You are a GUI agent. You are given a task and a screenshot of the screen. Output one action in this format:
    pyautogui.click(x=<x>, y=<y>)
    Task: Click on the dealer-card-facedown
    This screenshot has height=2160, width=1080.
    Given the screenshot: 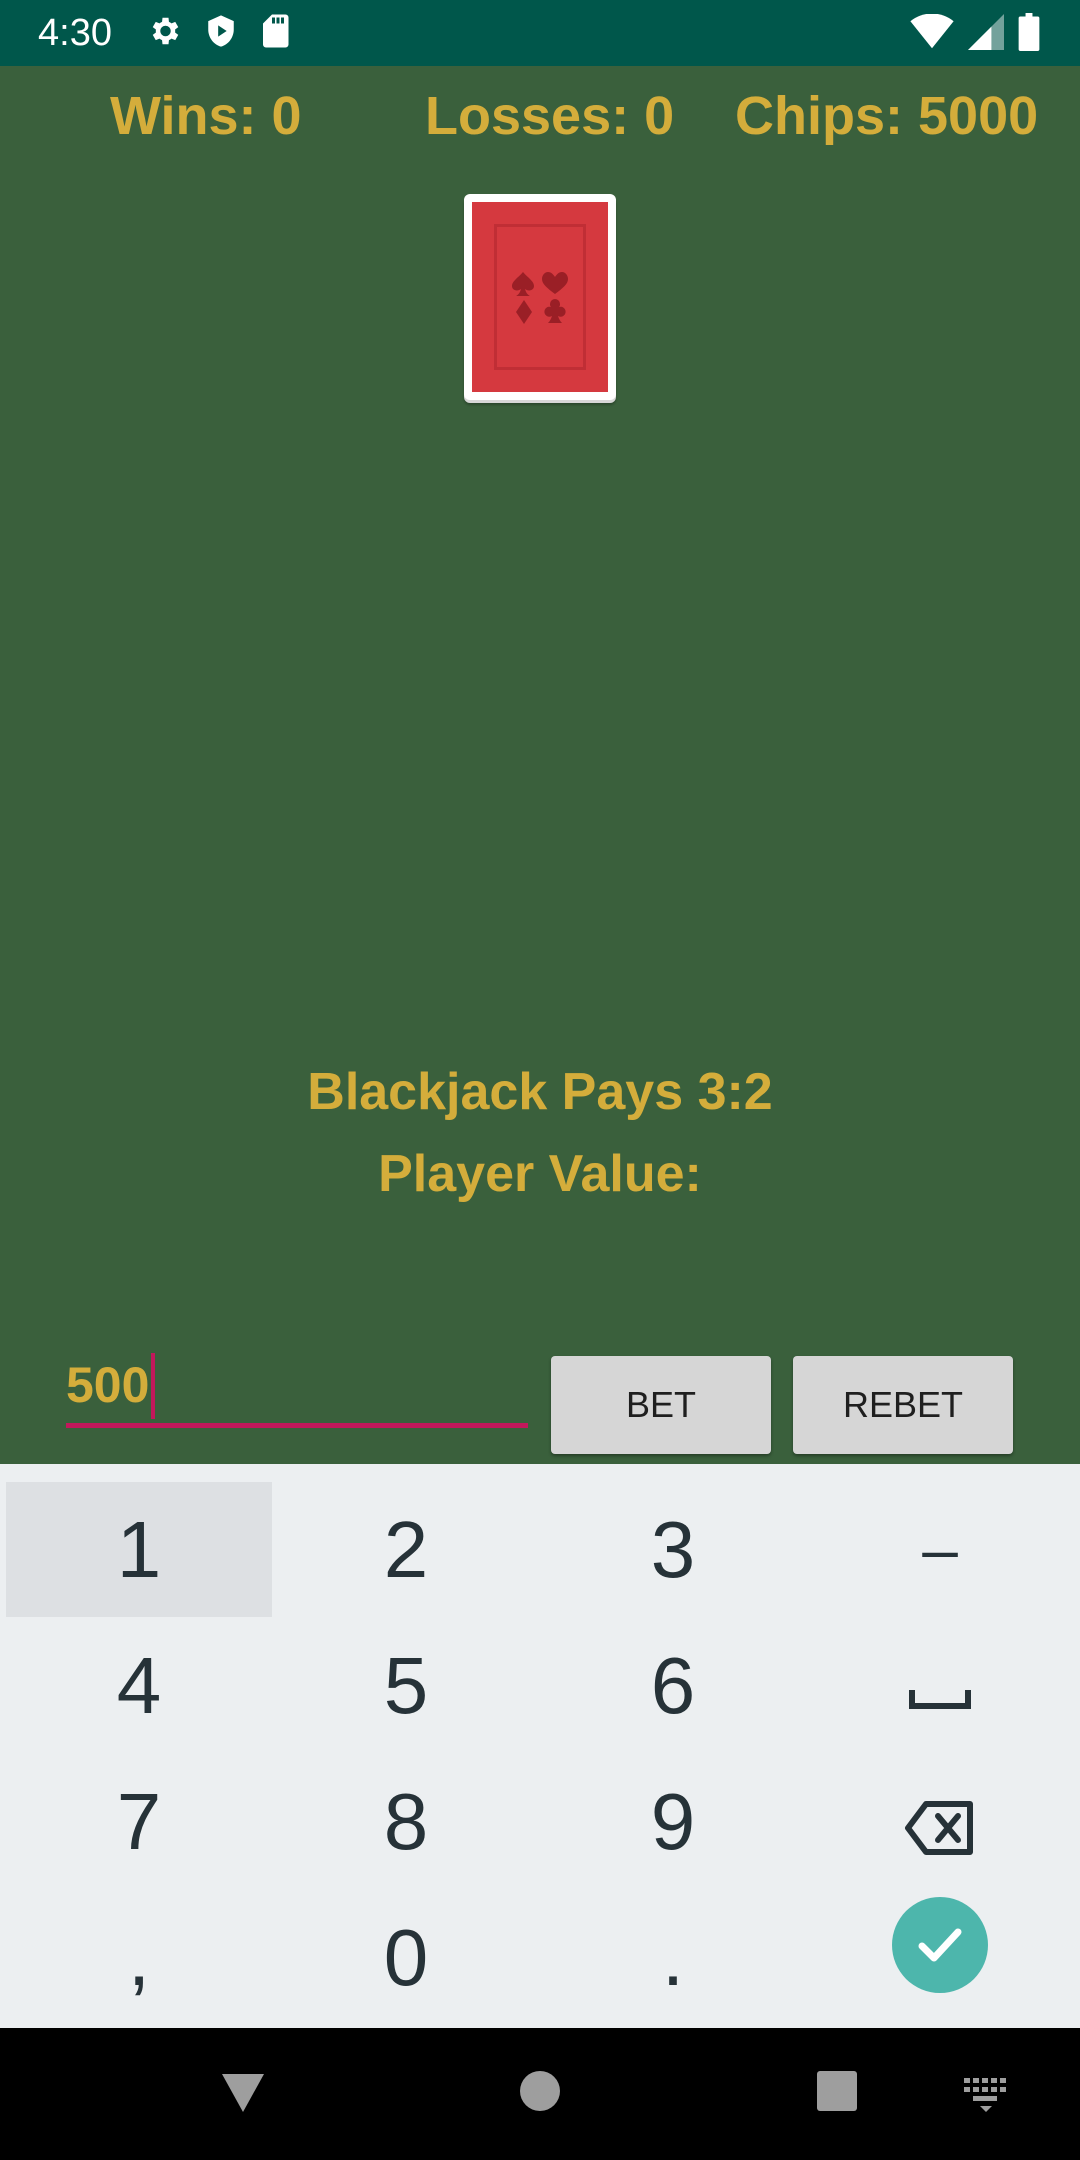 What is the action you would take?
    pyautogui.click(x=540, y=301)
    